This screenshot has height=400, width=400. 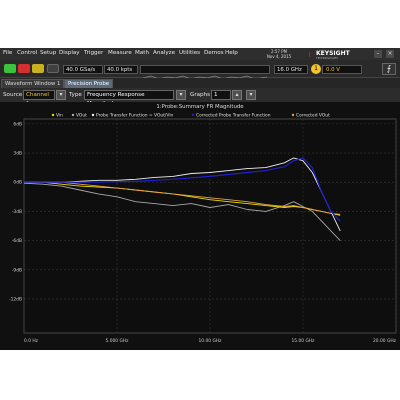 What do you see at coordinates (214, 53) in the screenshot?
I see `menu-demos: Demos` at bounding box center [214, 53].